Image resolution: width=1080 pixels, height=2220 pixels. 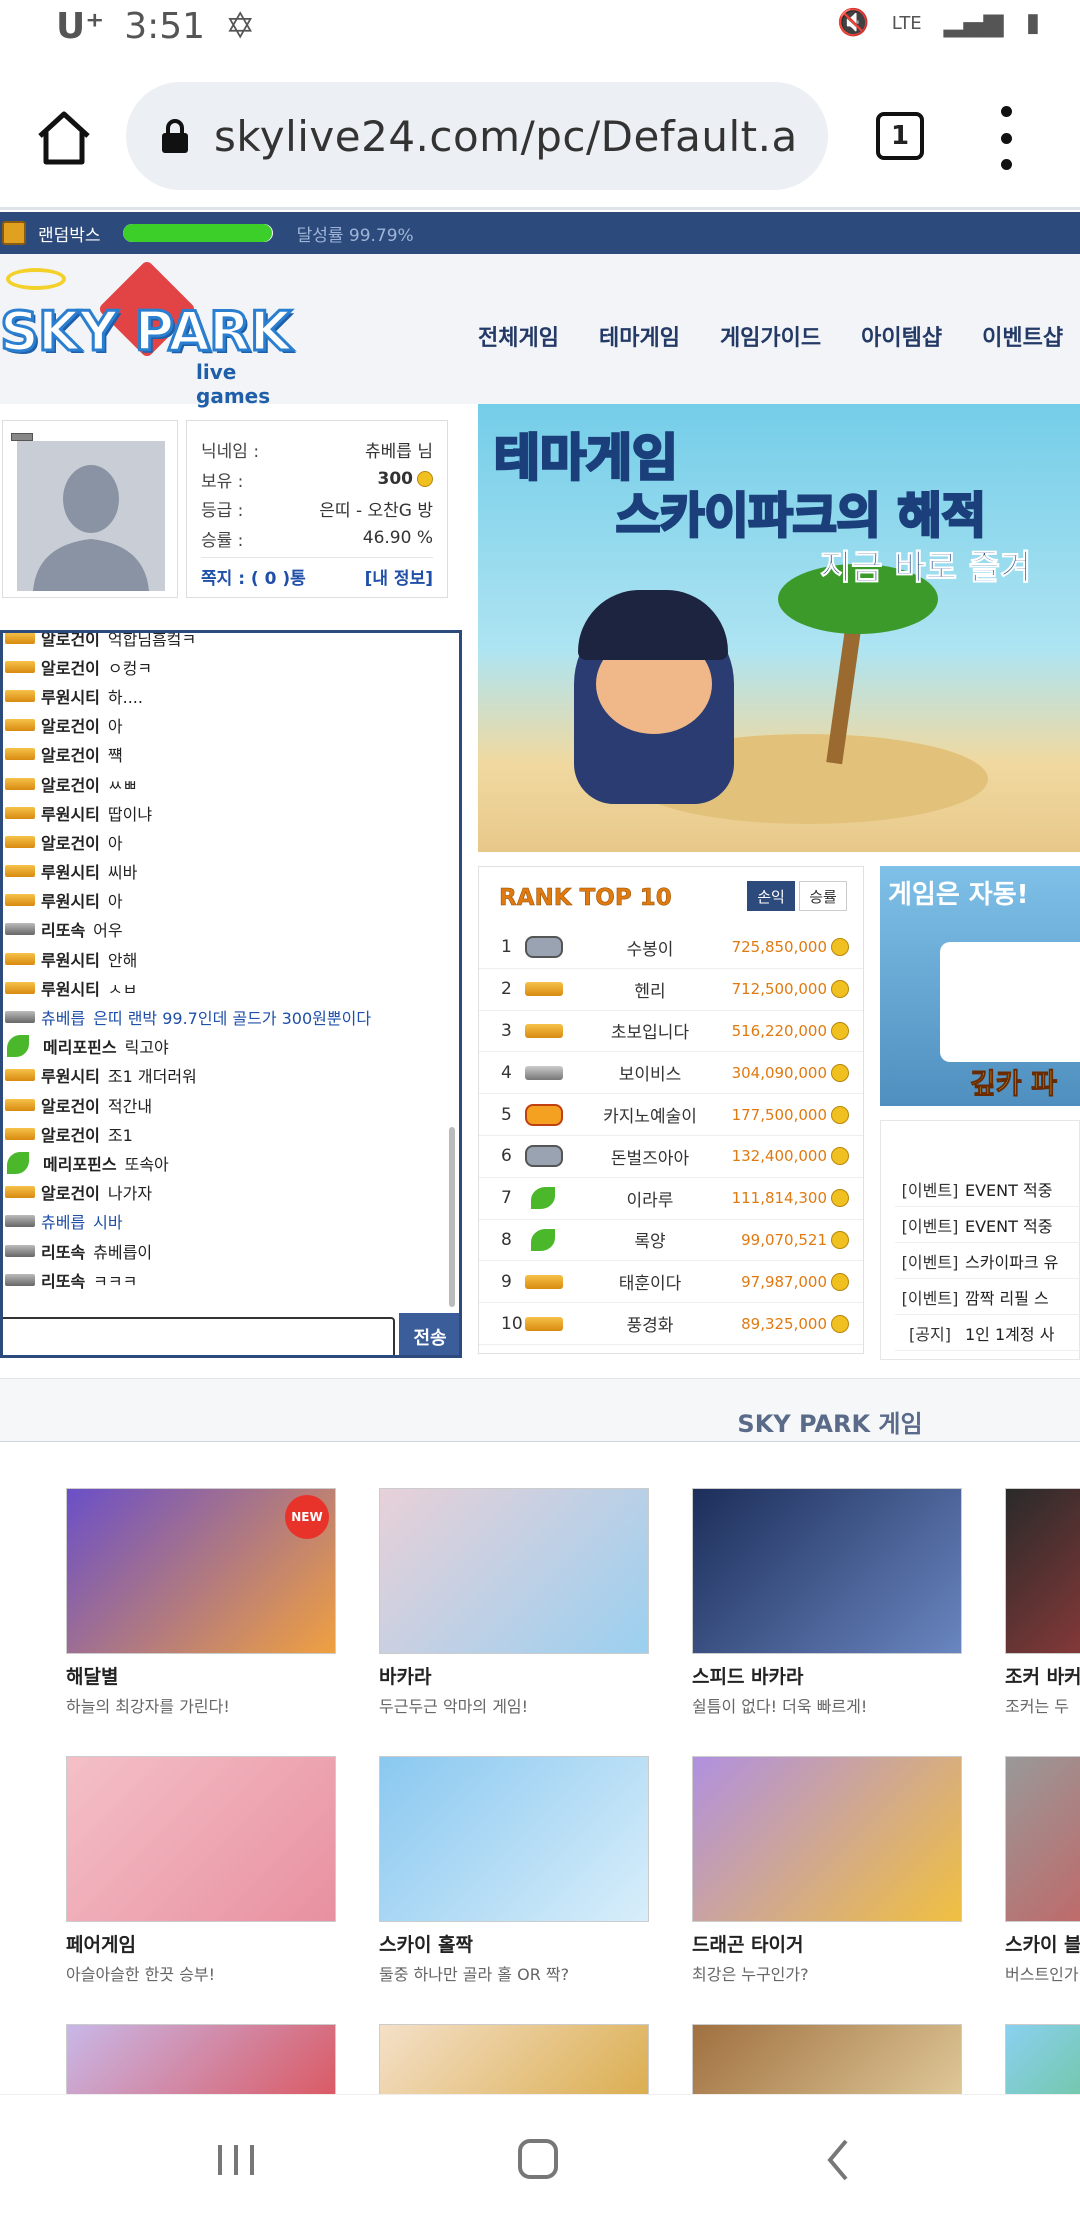 I want to click on game-thumbnail: NEW, so click(x=201, y=1571).